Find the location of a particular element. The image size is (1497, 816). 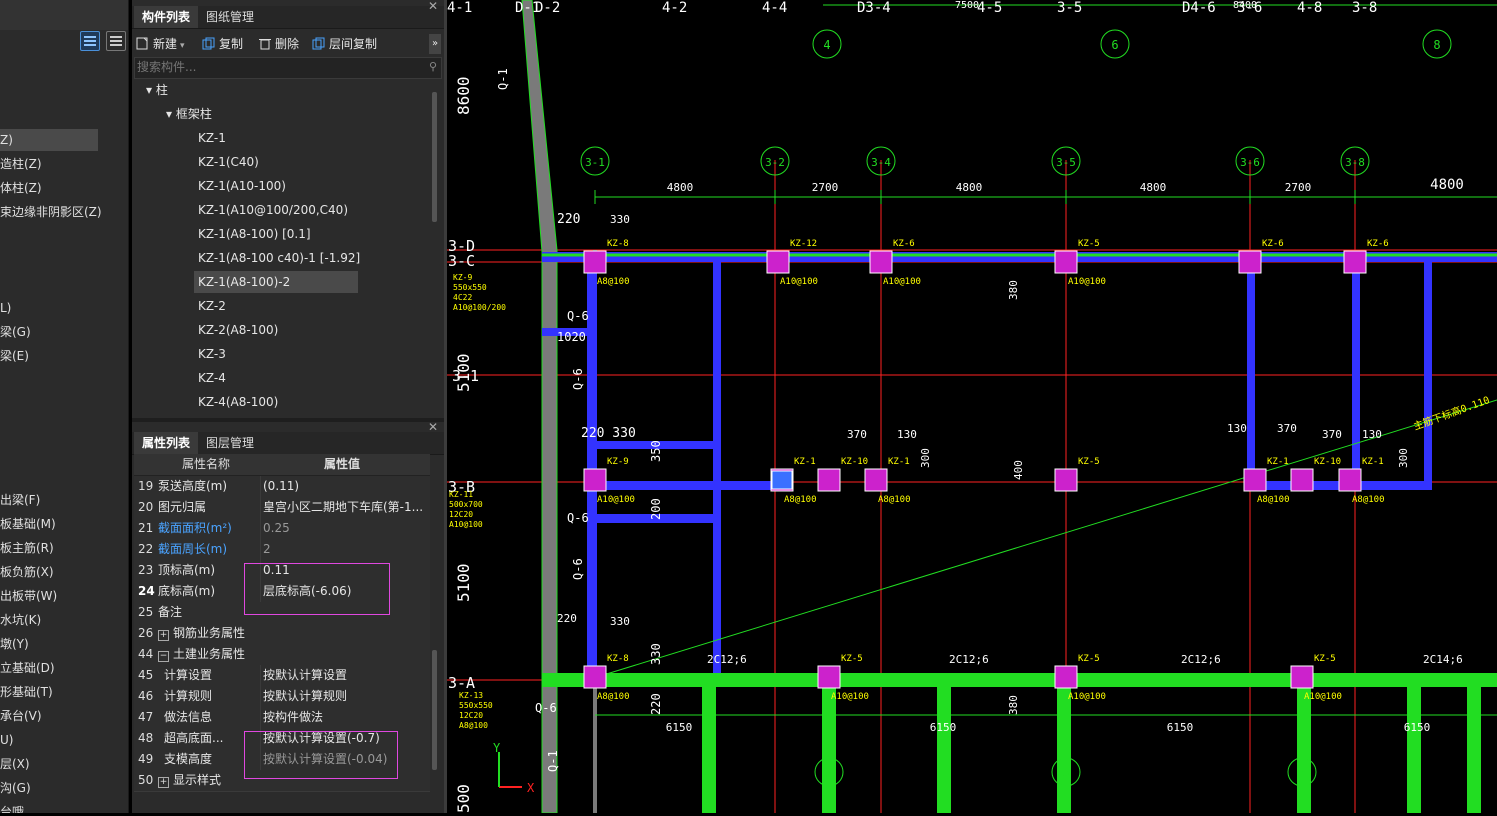

nav-item: L) is located at coordinates (5, 308).